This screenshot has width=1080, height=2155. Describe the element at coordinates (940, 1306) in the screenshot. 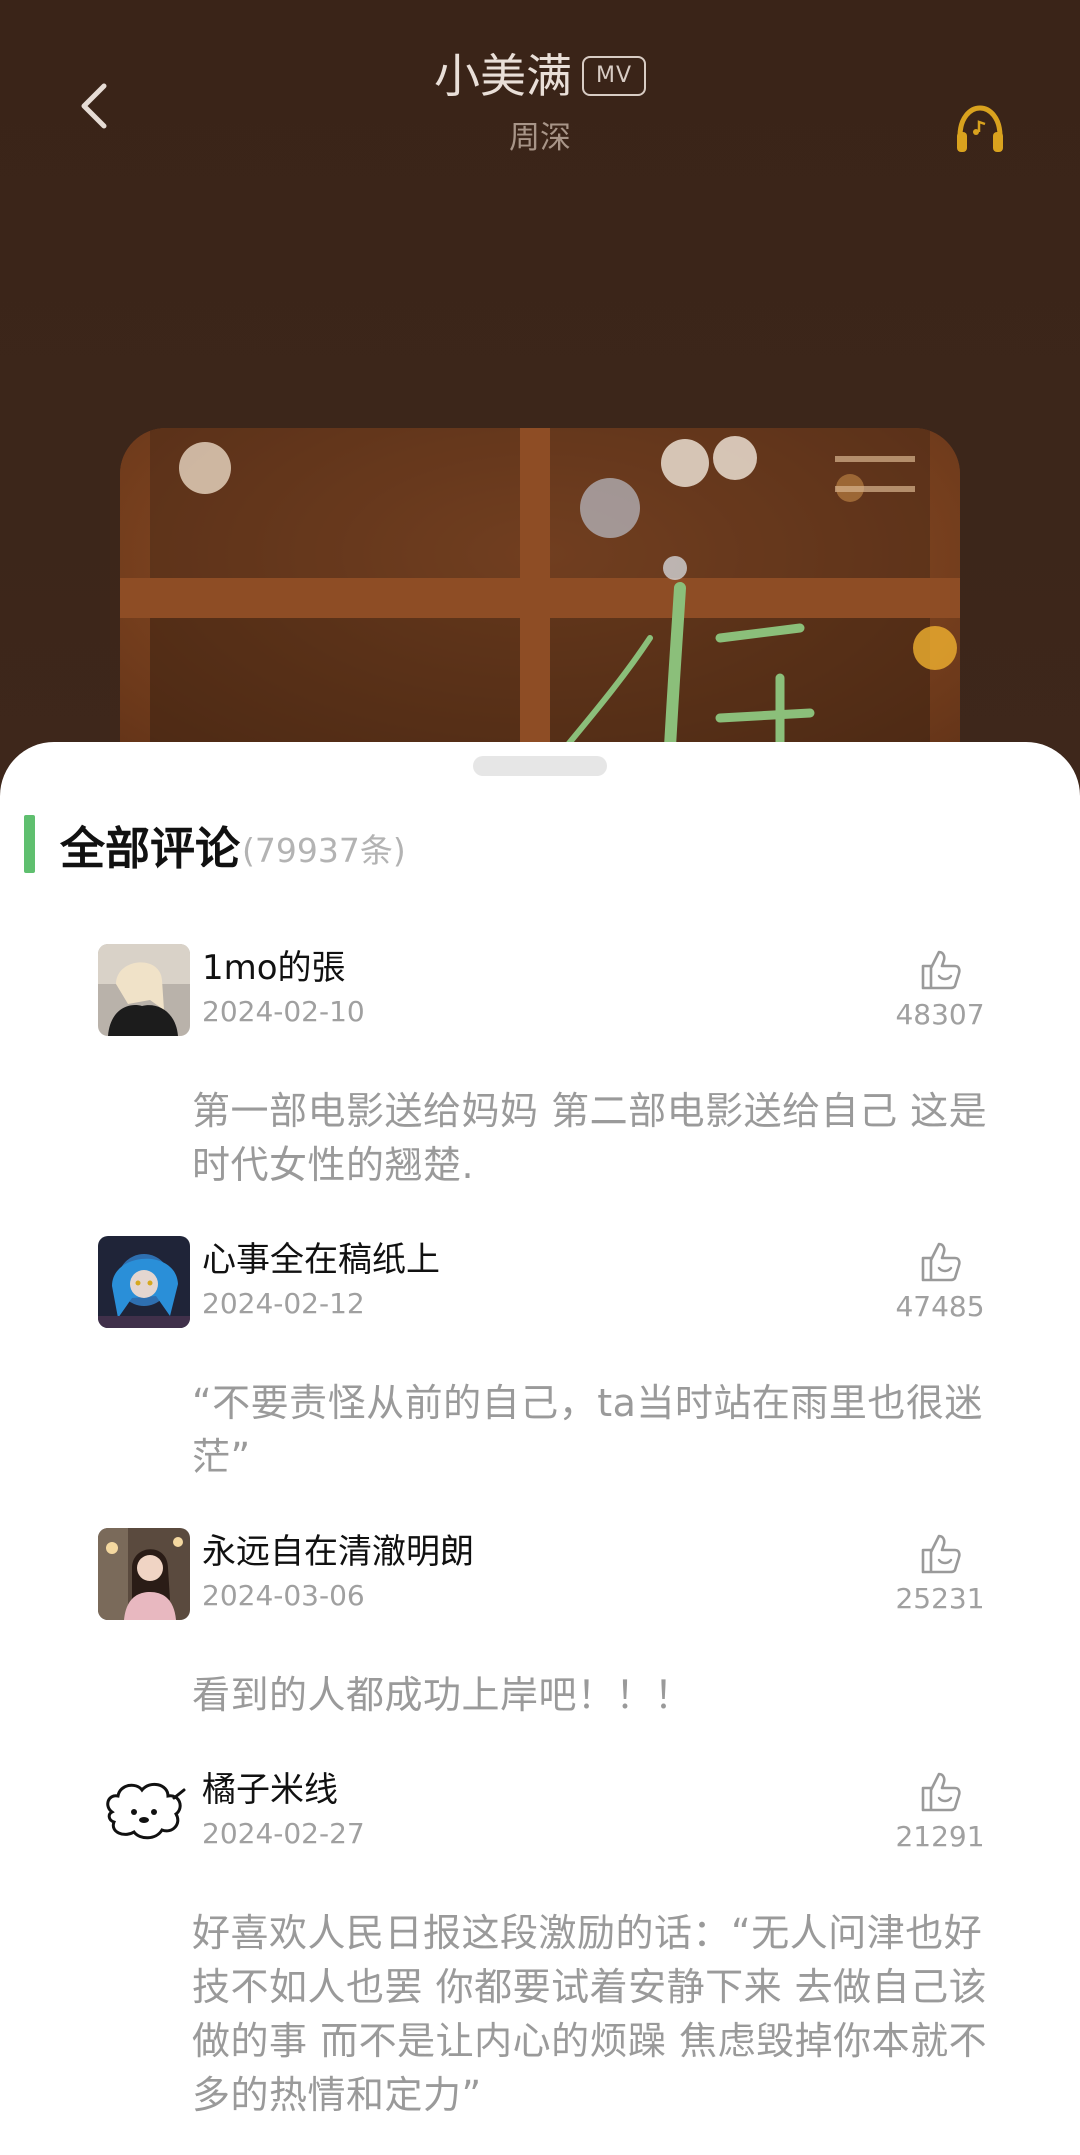

I see `like-count: 47485` at that location.